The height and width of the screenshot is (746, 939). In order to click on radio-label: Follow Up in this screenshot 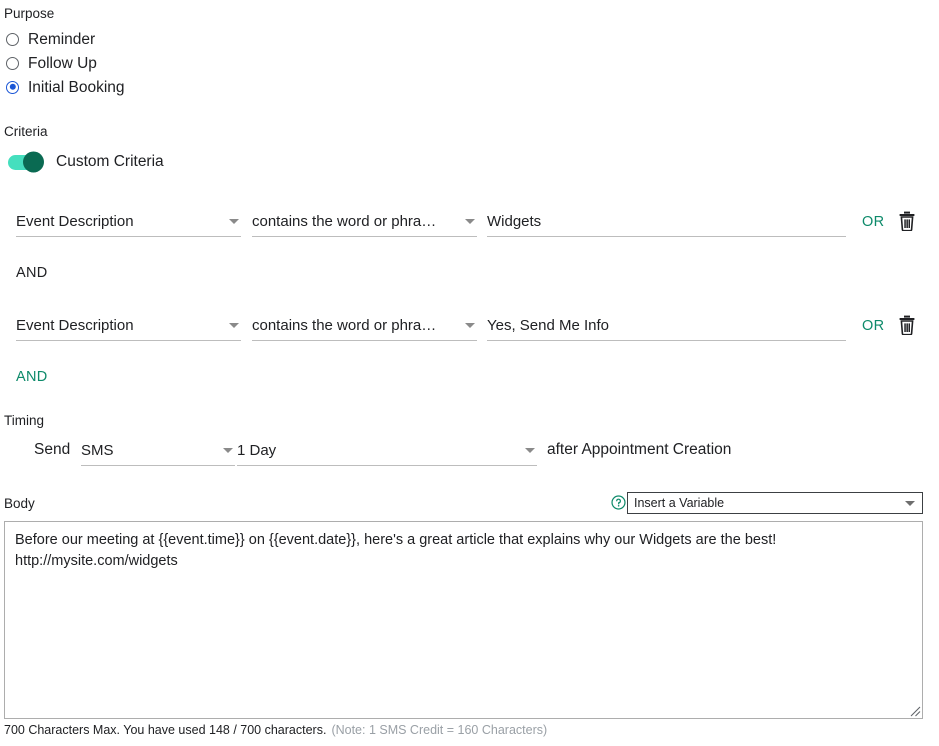, I will do `click(62, 63)`.